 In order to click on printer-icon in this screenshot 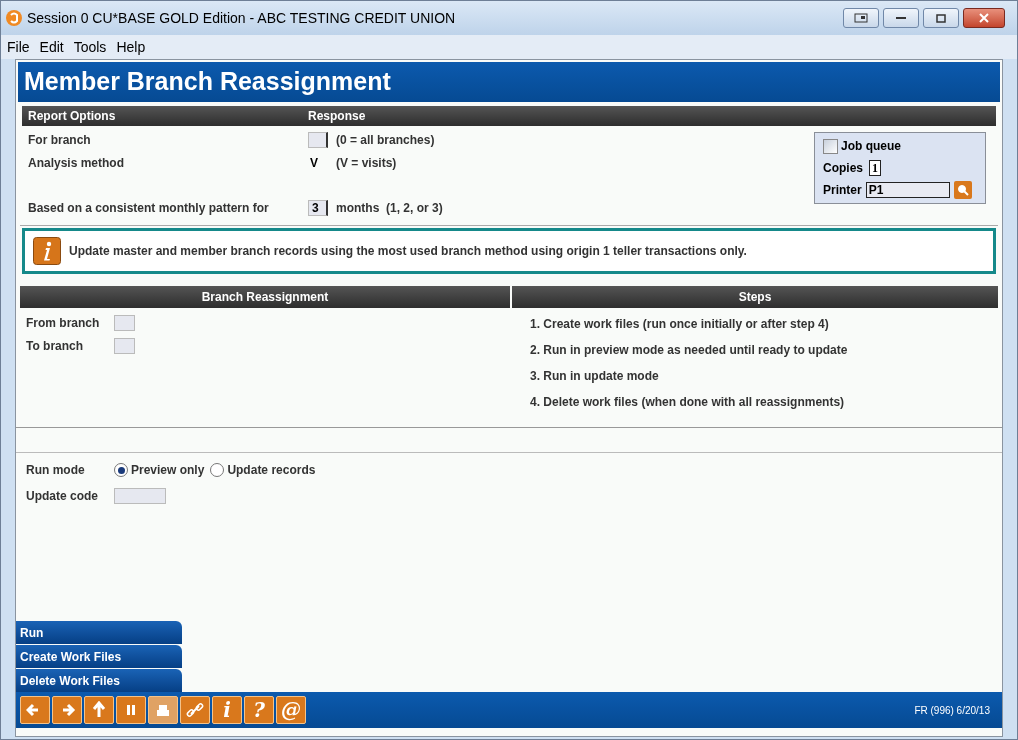, I will do `click(163, 710)`.